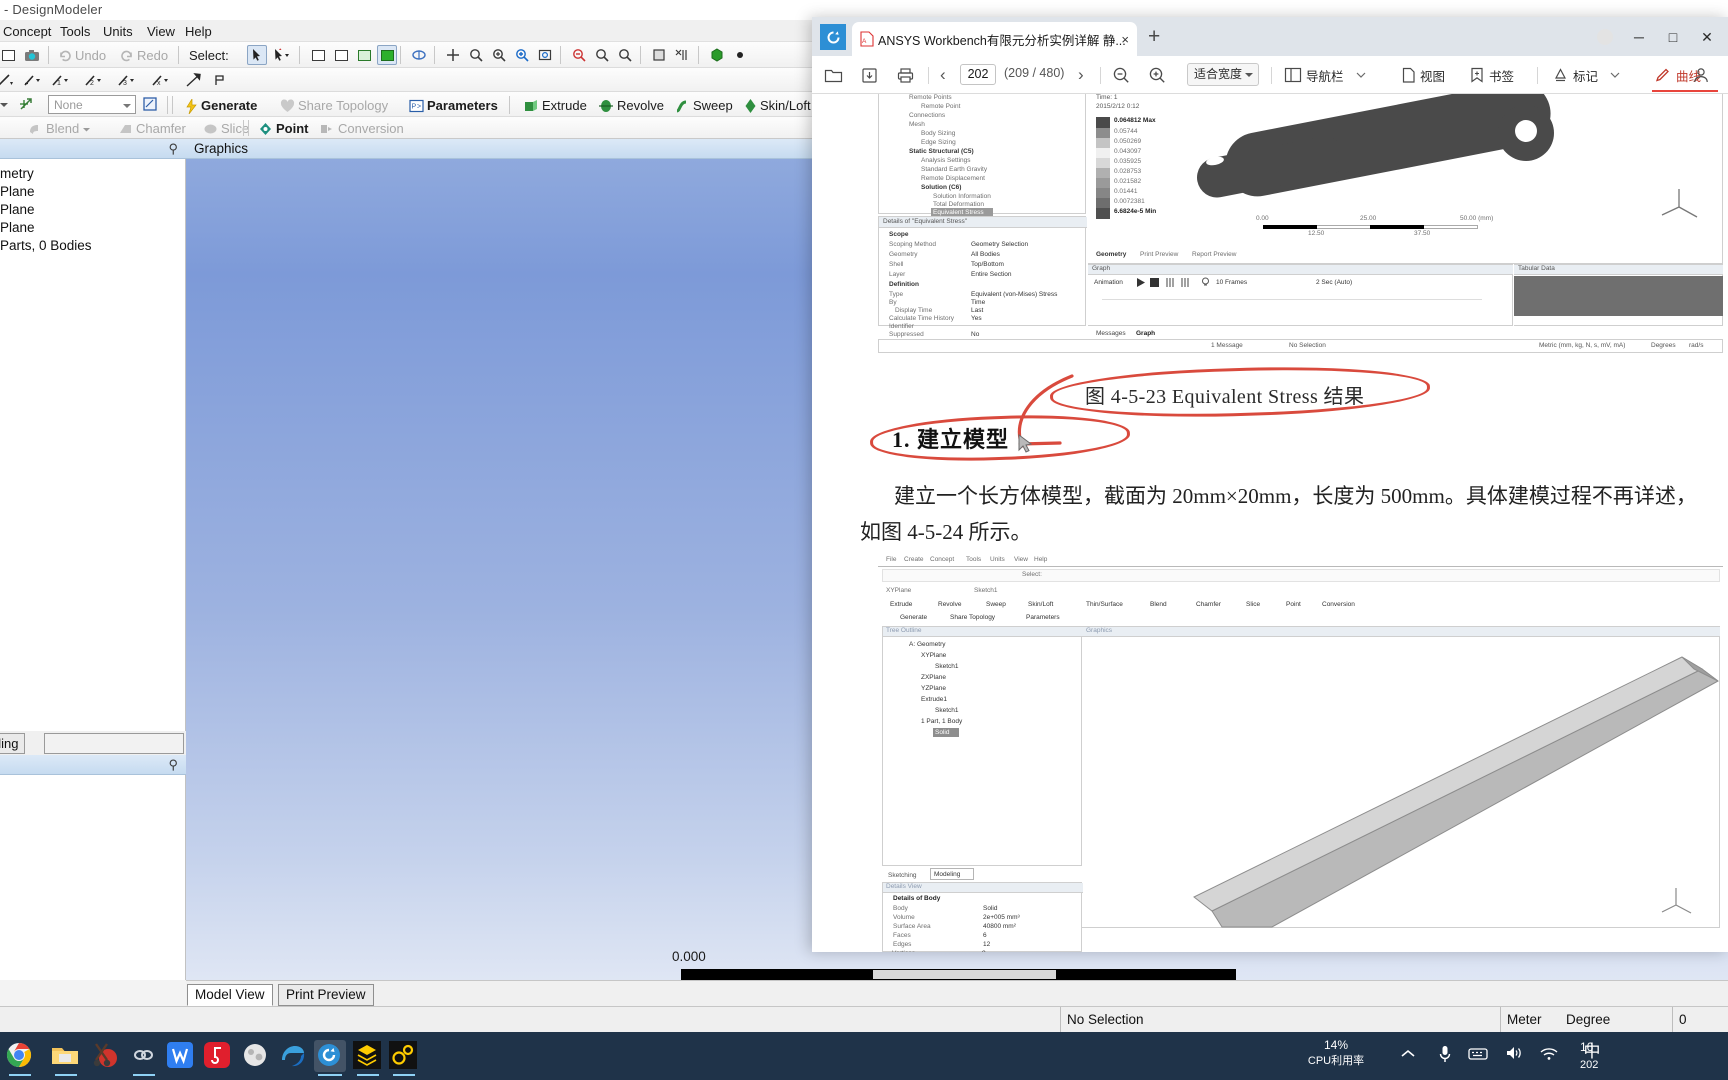 This screenshot has width=1728, height=1080. What do you see at coordinates (220, 80) in the screenshot?
I see `flag-tool-icon` at bounding box center [220, 80].